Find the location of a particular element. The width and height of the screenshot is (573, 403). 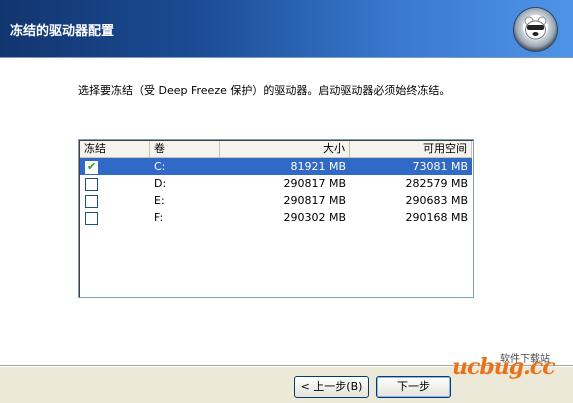

table-row: F: 290302 MB 290168 MB is located at coordinates (276, 217).